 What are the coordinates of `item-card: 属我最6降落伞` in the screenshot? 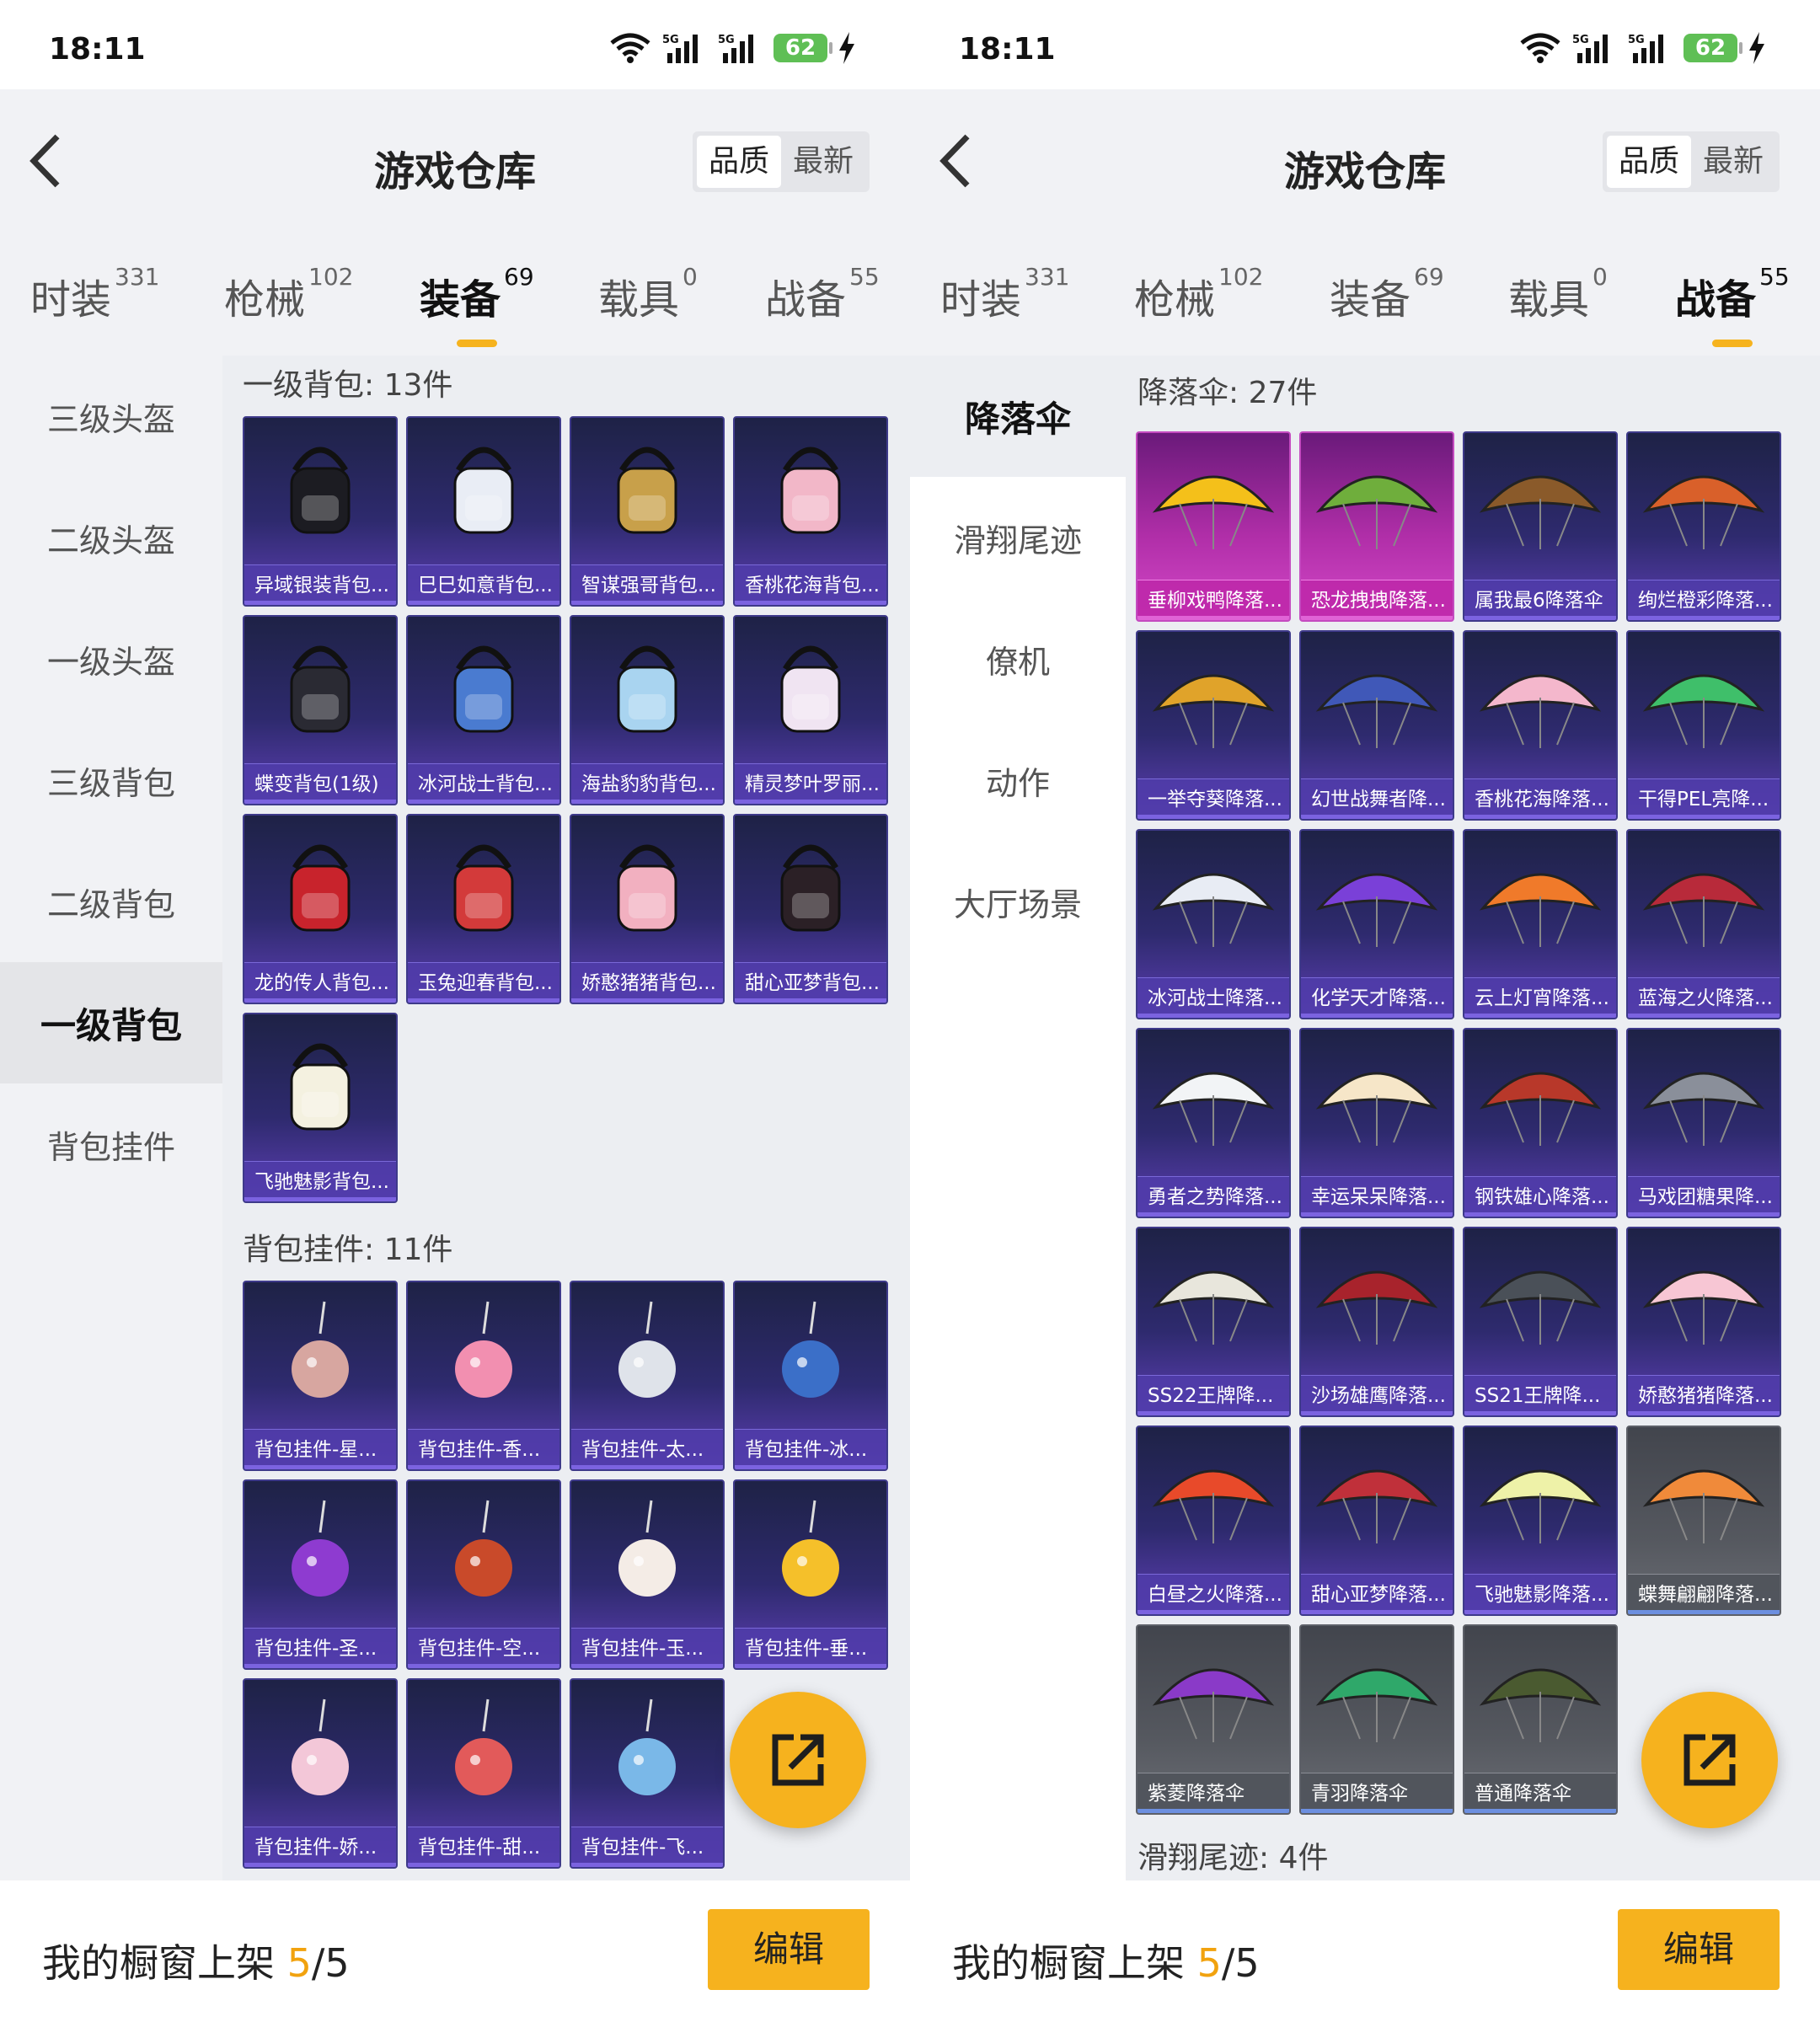 It's located at (1540, 526).